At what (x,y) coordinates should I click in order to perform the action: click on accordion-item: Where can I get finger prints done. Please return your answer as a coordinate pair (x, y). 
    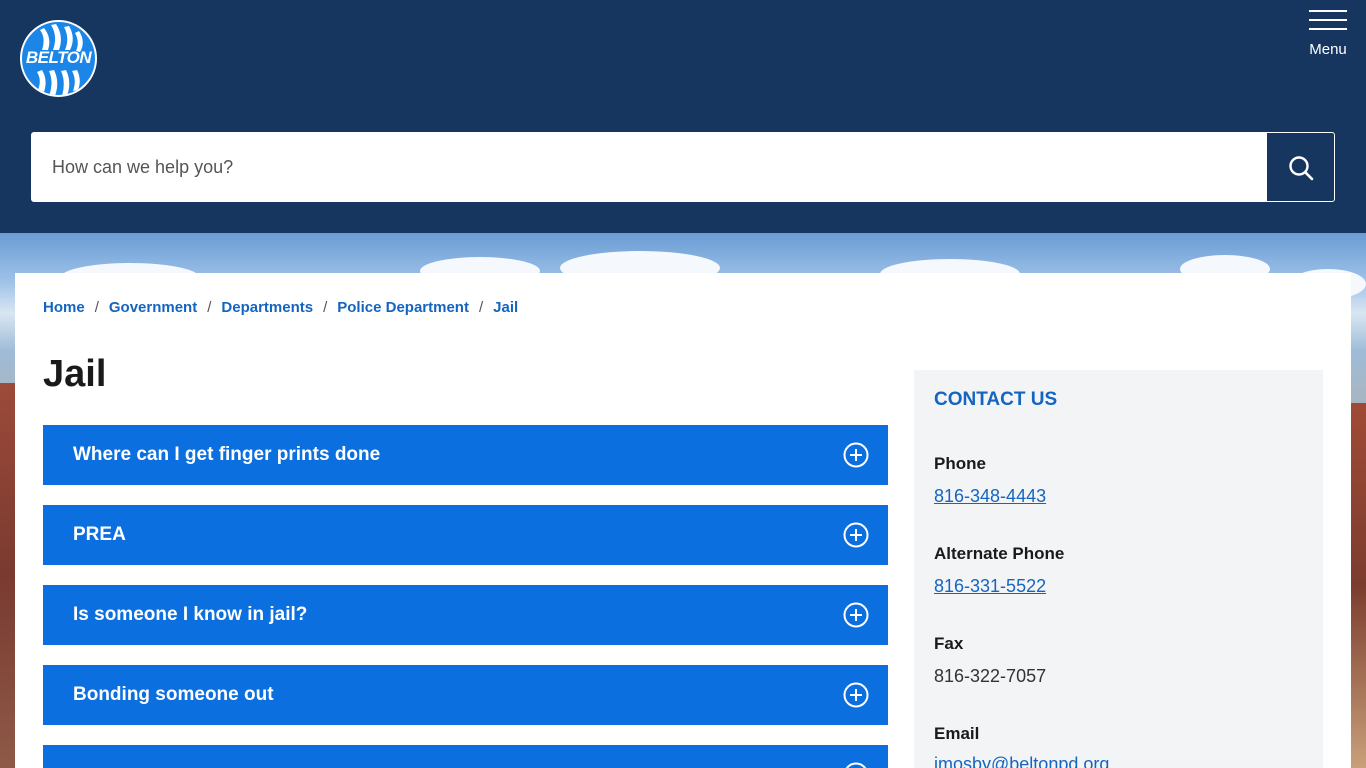
    Looking at the image, I should click on (465, 455).